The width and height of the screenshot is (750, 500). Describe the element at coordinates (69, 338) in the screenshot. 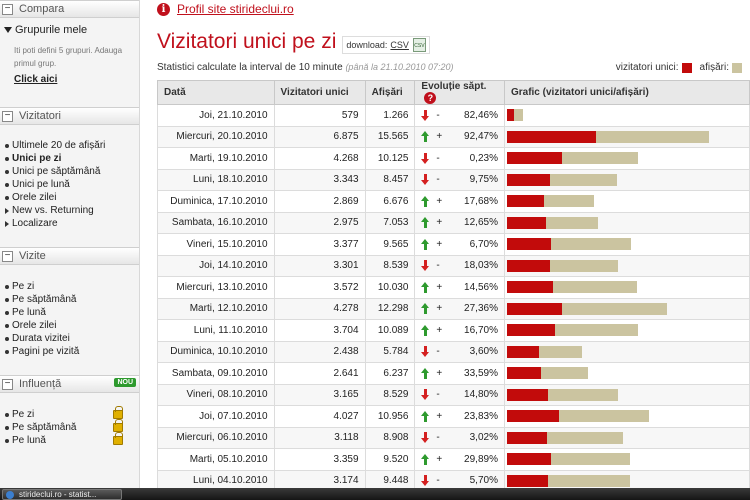

I see `menu-item: Durata vizitei` at that location.